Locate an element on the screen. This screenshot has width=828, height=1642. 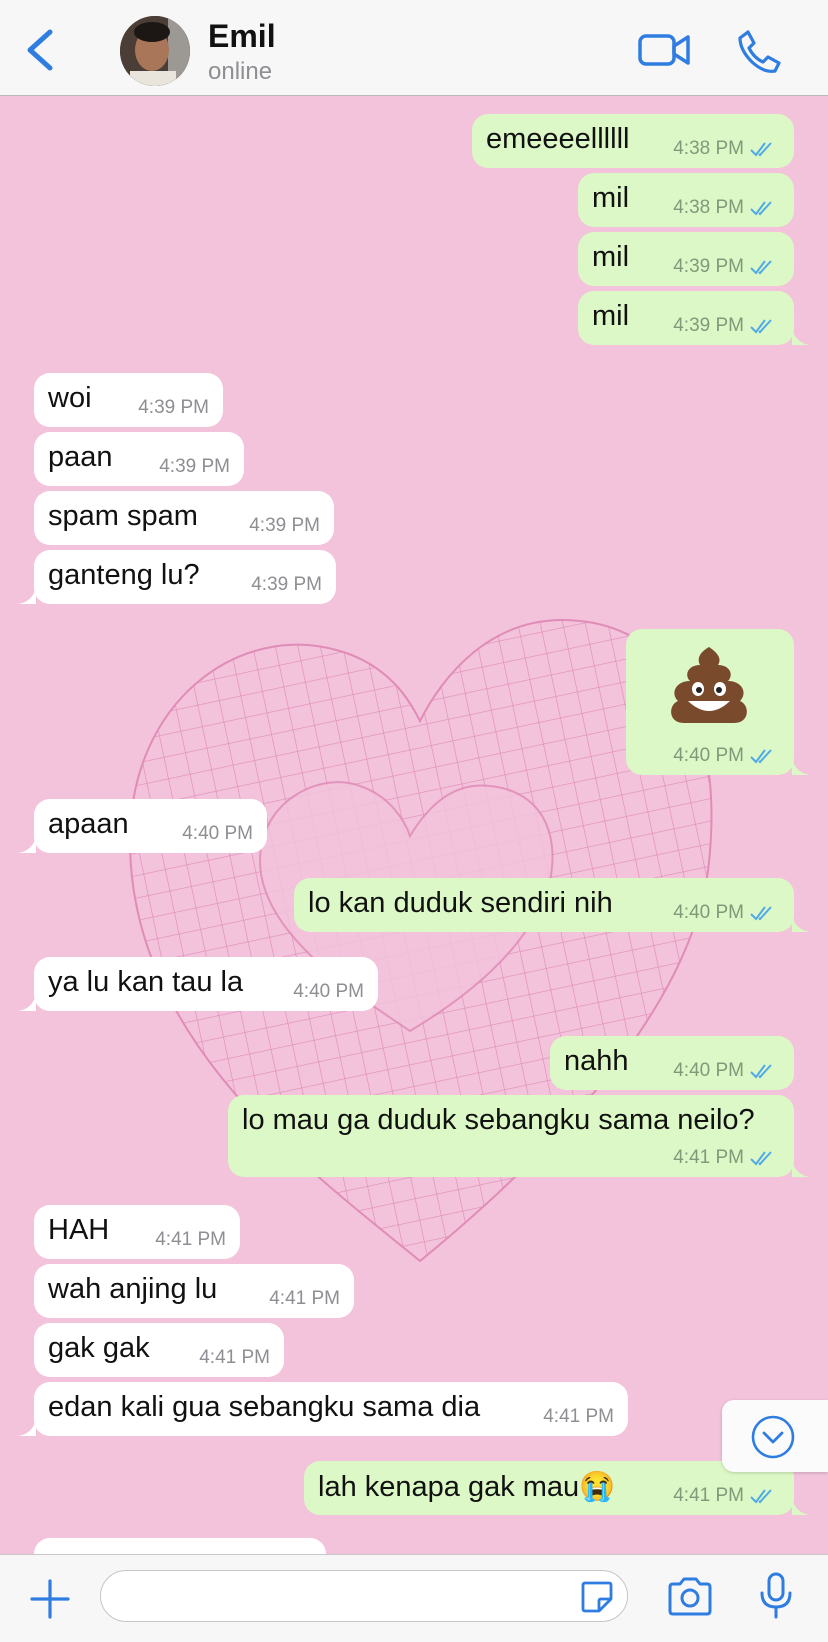
avatar is located at coordinates (155, 51).